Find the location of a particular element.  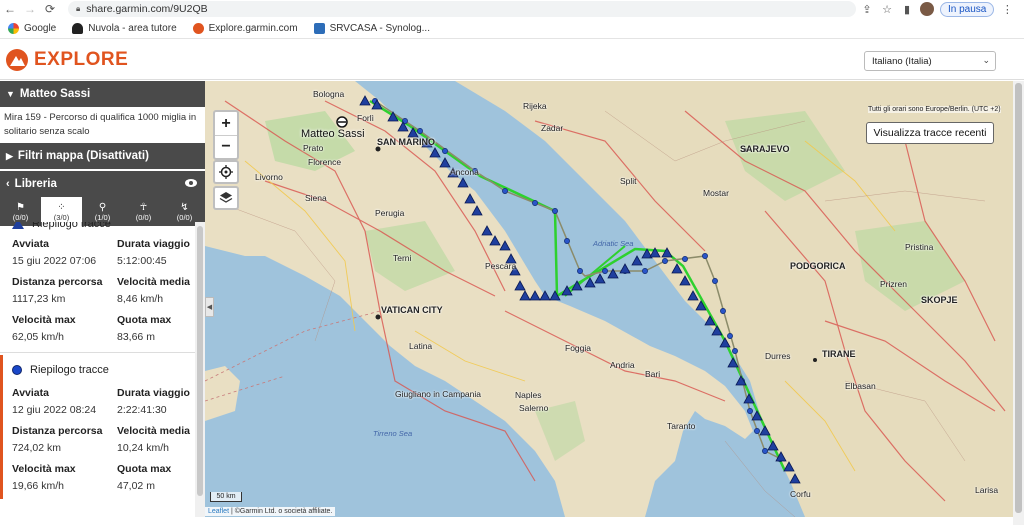

reload-icon: ⟳ is located at coordinates (50, 9).